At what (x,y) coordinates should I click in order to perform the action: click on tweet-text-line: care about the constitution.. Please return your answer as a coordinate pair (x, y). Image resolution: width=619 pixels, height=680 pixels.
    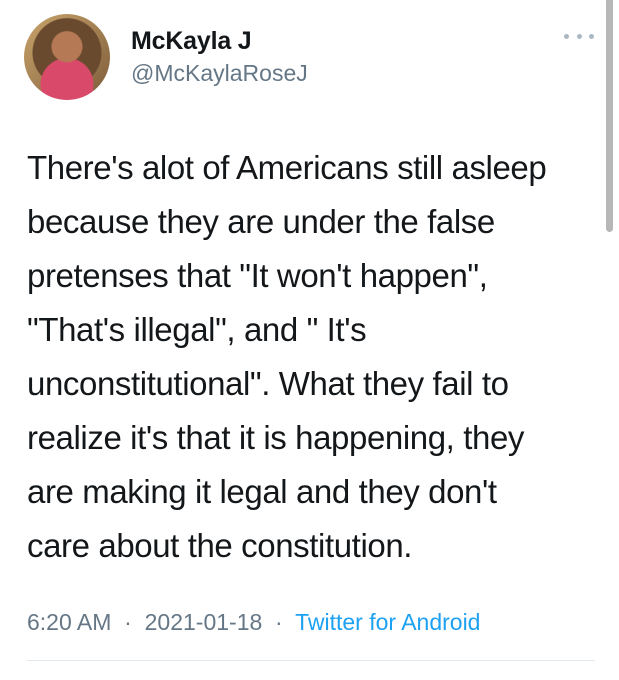
    Looking at the image, I should click on (220, 545).